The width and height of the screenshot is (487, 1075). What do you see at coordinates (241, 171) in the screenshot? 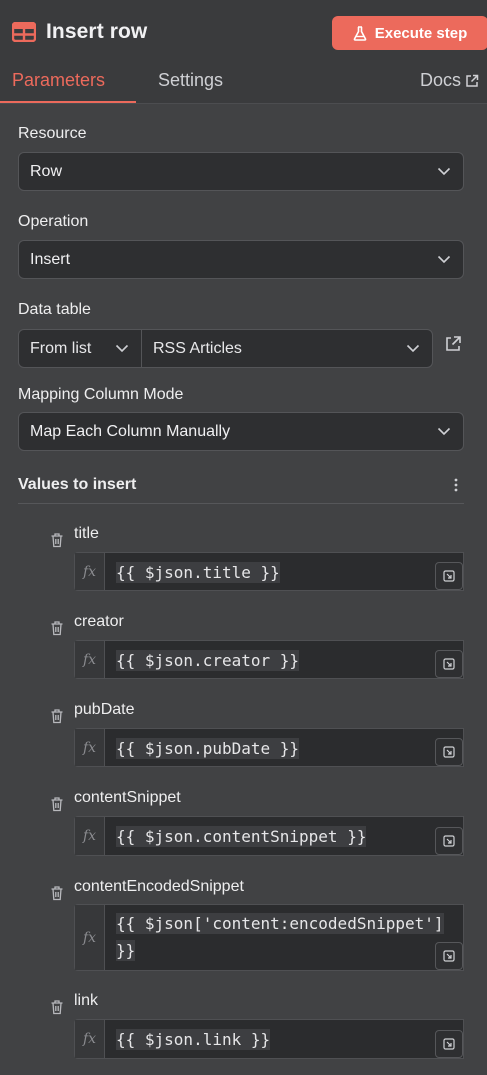
I see `resource-select: Row` at bounding box center [241, 171].